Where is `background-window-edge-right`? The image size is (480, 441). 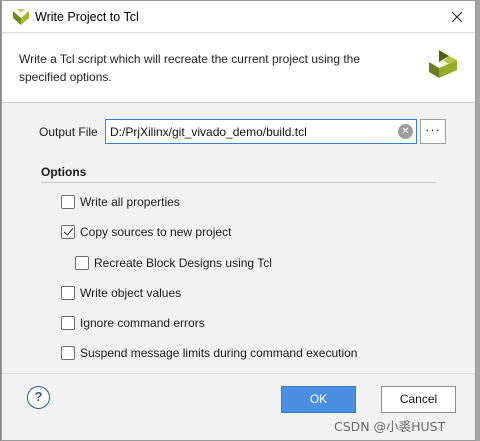
background-window-edge-right is located at coordinates (478, 220).